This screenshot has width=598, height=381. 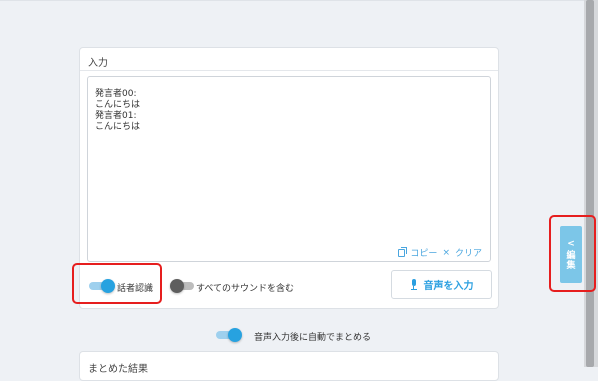 I want to click on auto-summary-label: 音声入力後に自動でまとめる, so click(x=313, y=338).